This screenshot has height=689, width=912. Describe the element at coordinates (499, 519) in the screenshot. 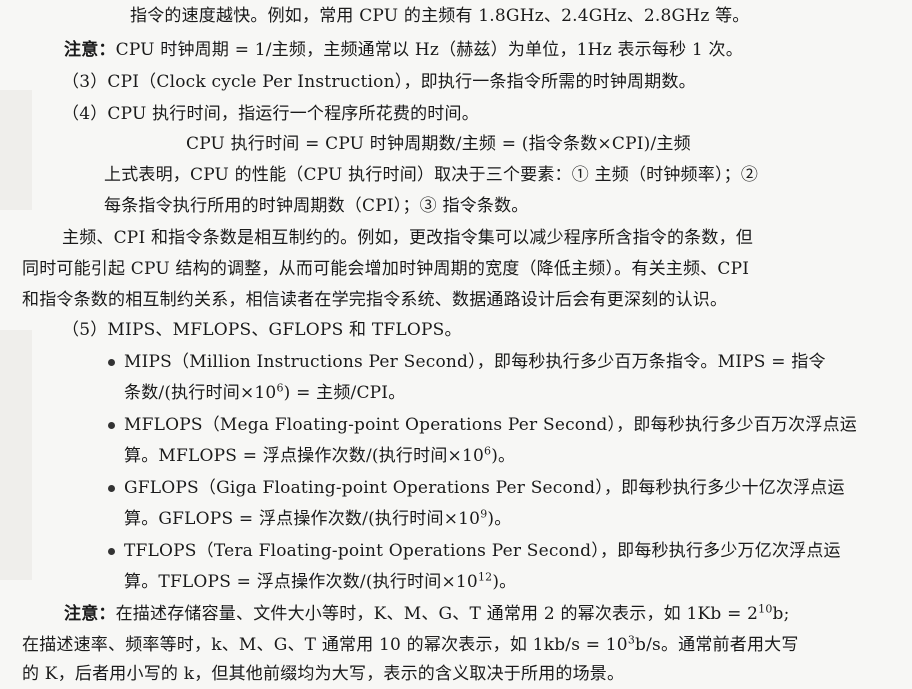

I see `gflops-formula-b: )。` at that location.